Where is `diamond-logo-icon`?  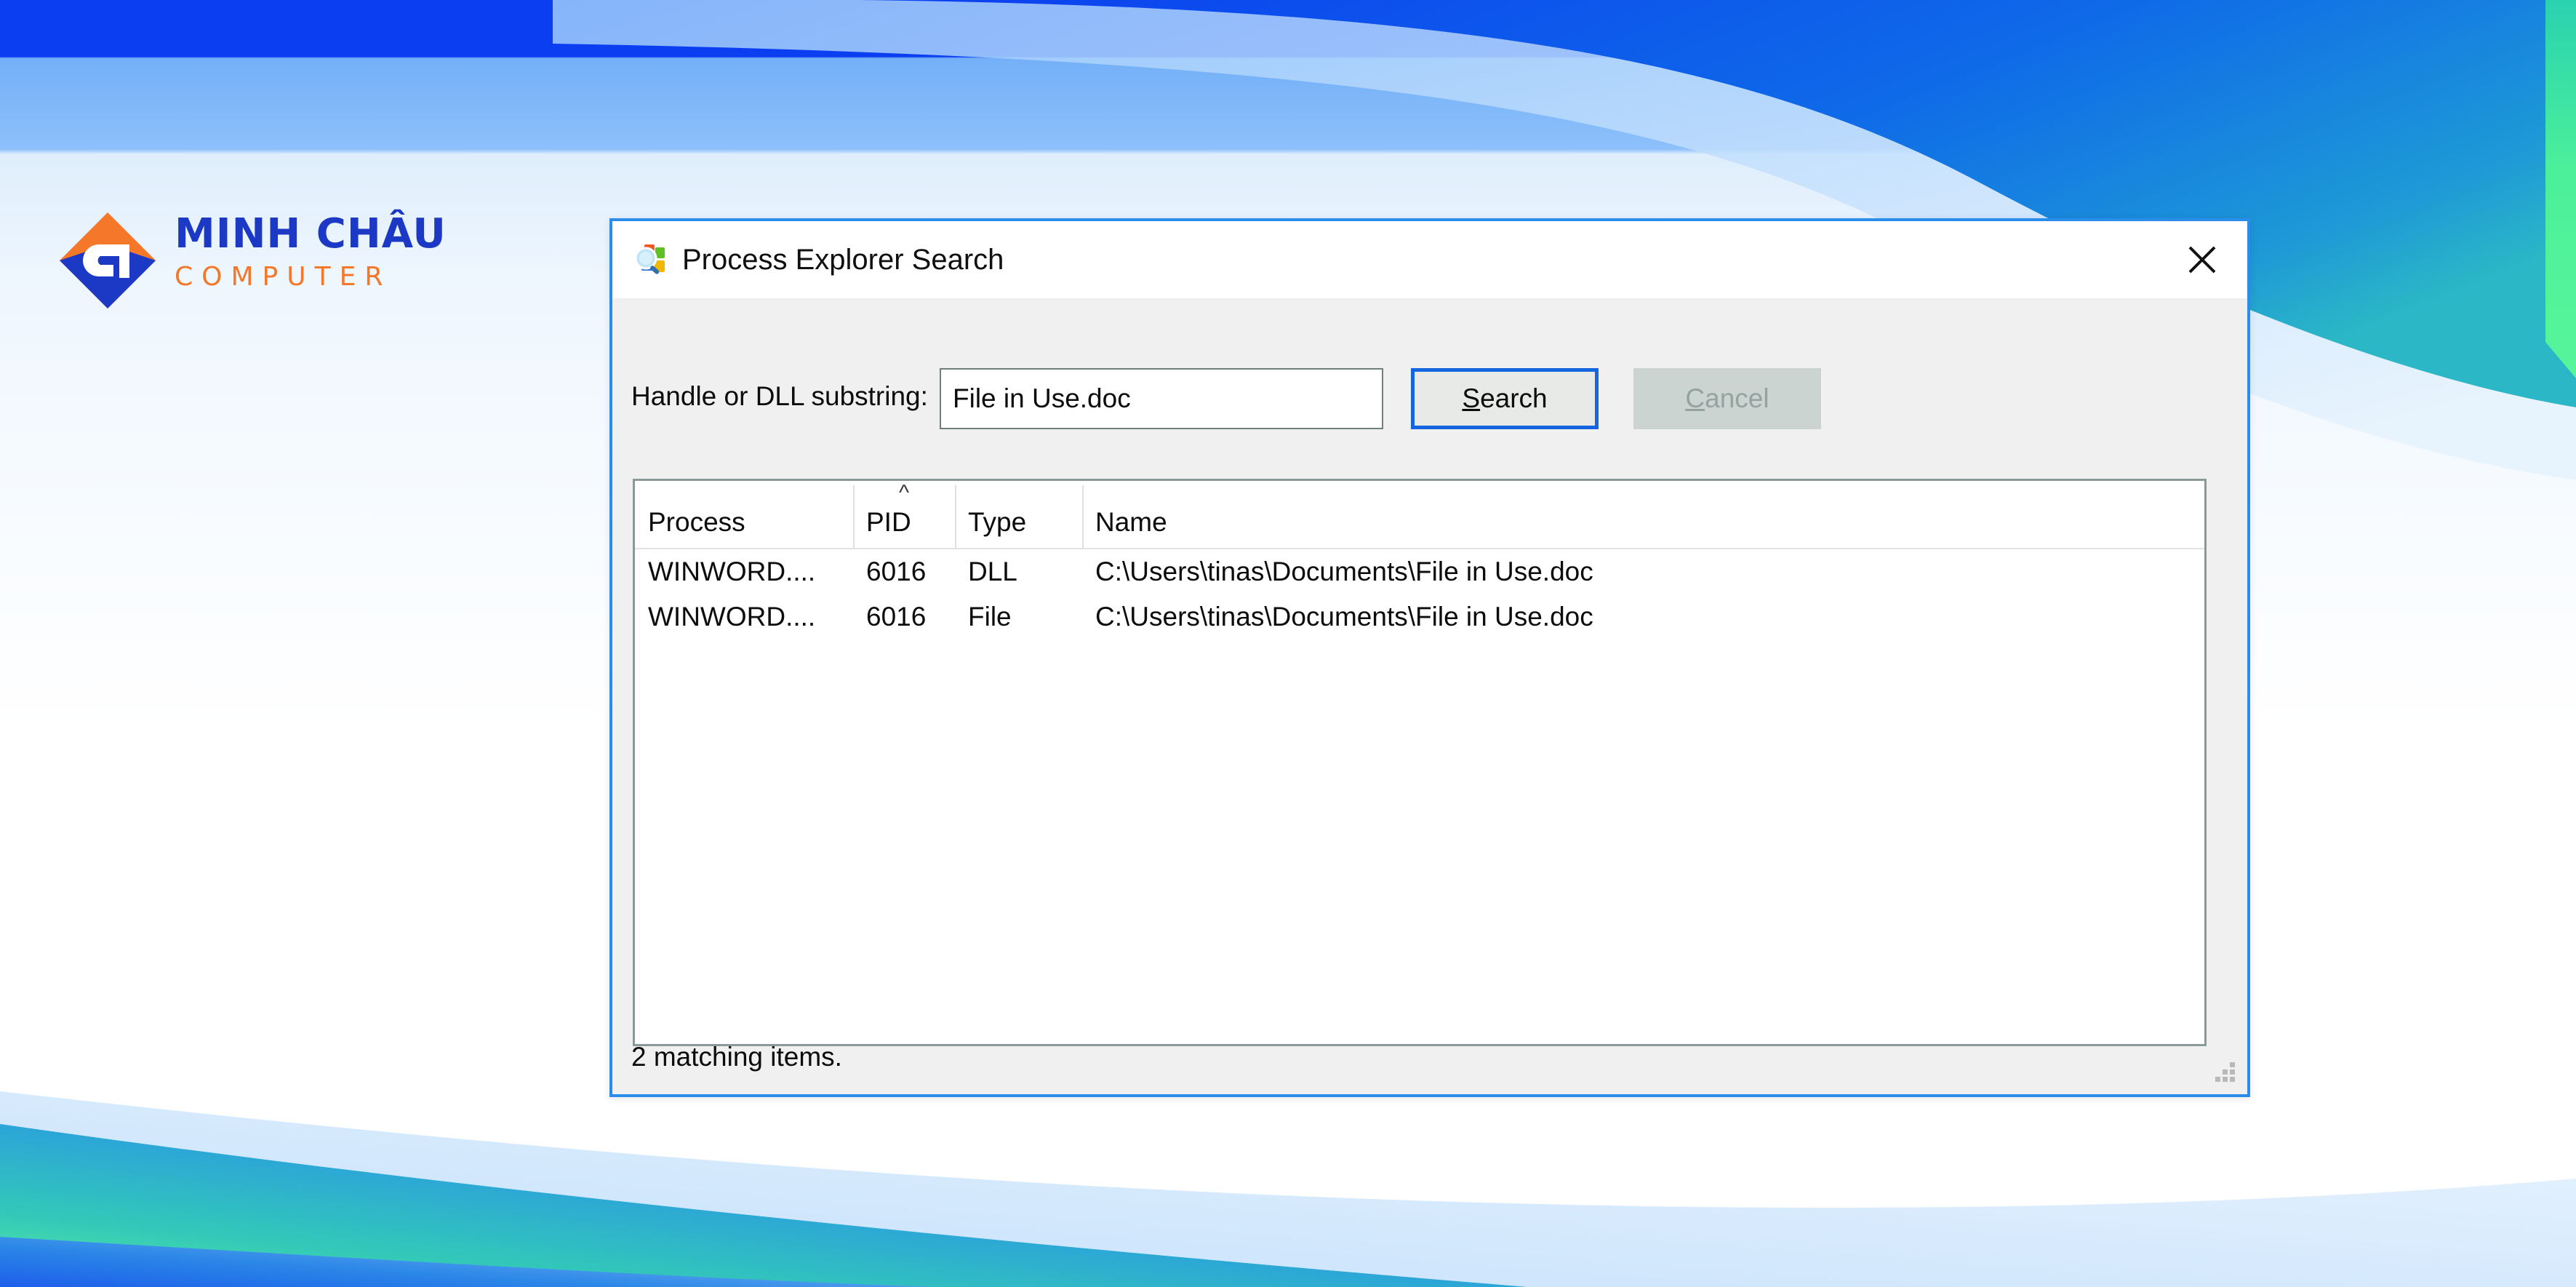 diamond-logo-icon is located at coordinates (108, 260).